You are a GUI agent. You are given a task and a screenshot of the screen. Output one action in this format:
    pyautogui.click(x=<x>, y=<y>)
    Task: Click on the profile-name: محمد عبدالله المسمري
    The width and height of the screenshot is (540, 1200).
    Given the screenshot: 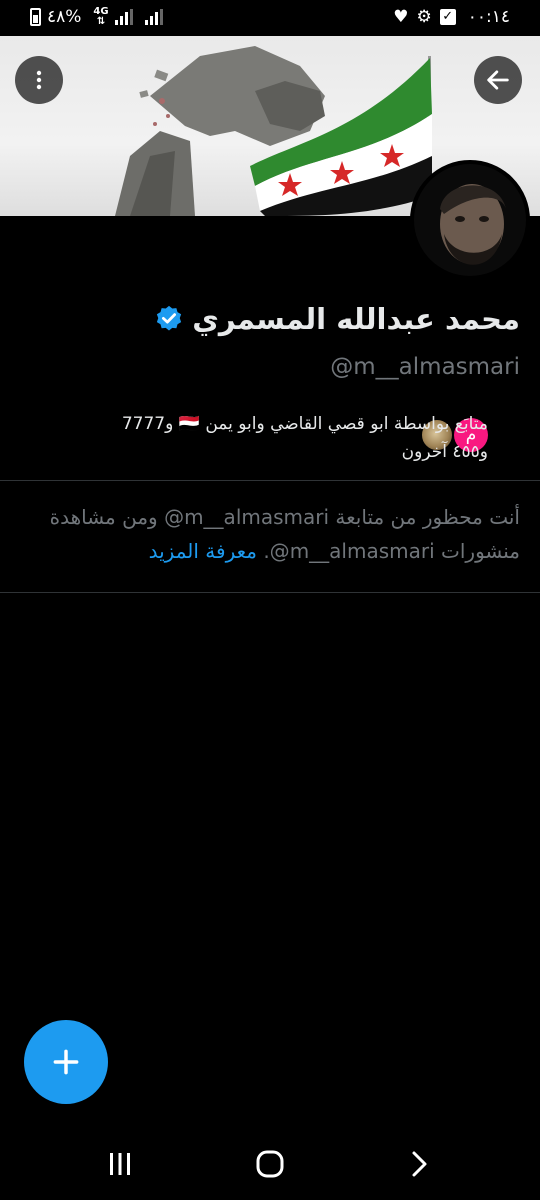 What is the action you would take?
    pyautogui.click(x=356, y=319)
    